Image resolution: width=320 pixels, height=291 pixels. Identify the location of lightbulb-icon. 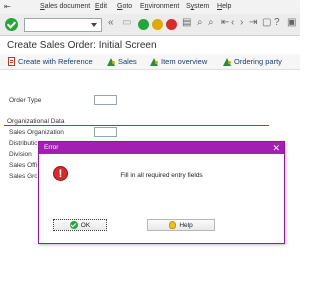
(173, 225).